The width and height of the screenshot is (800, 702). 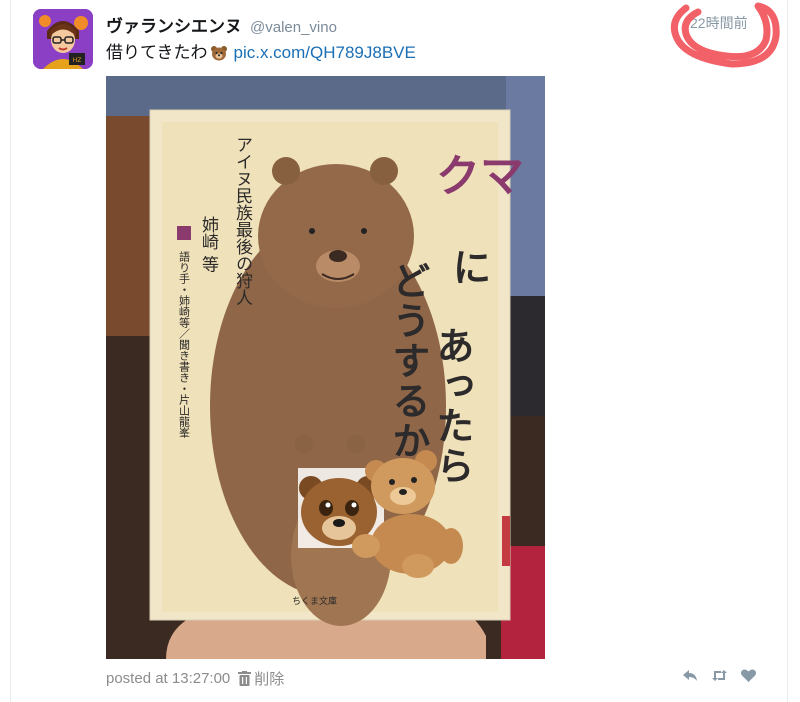 I want to click on tweet-actions, so click(x=719, y=675).